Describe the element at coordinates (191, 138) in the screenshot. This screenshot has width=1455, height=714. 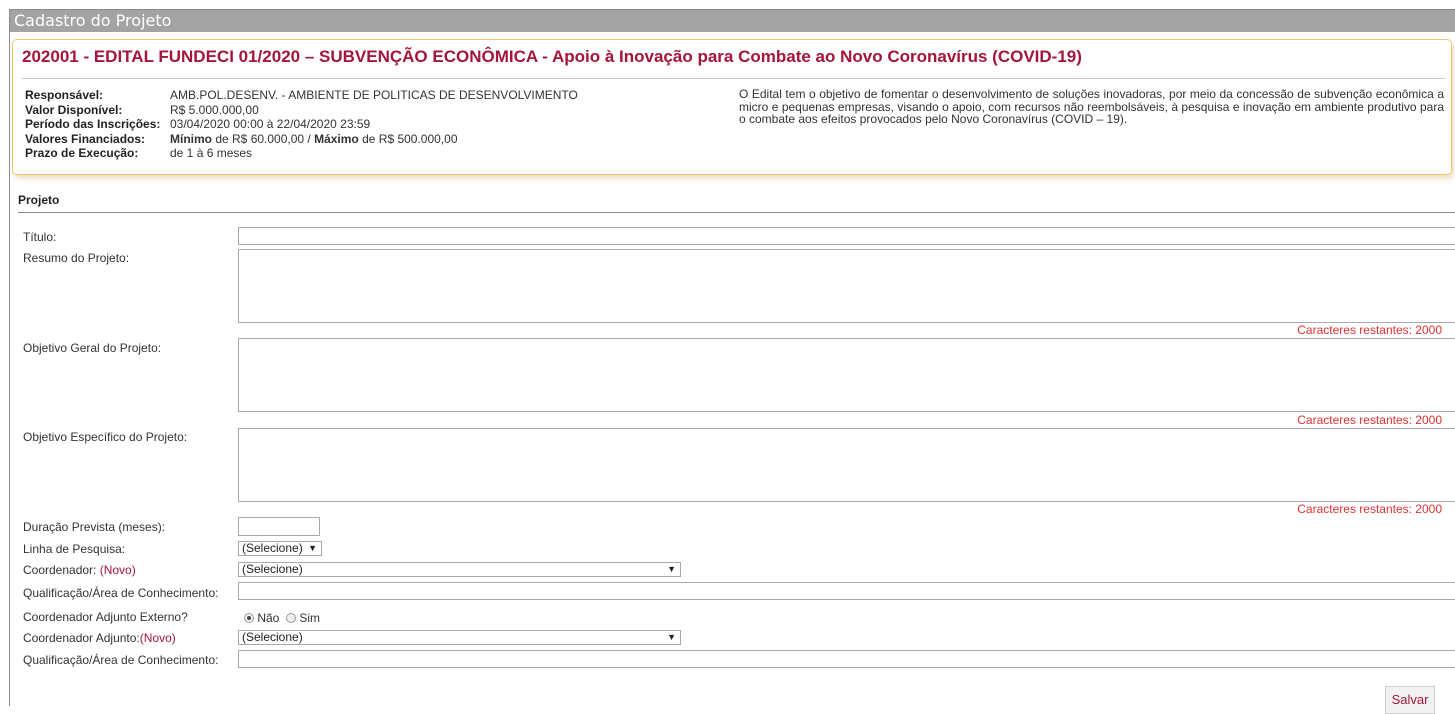
I see `valor-minimo-label: Mínimo` at that location.